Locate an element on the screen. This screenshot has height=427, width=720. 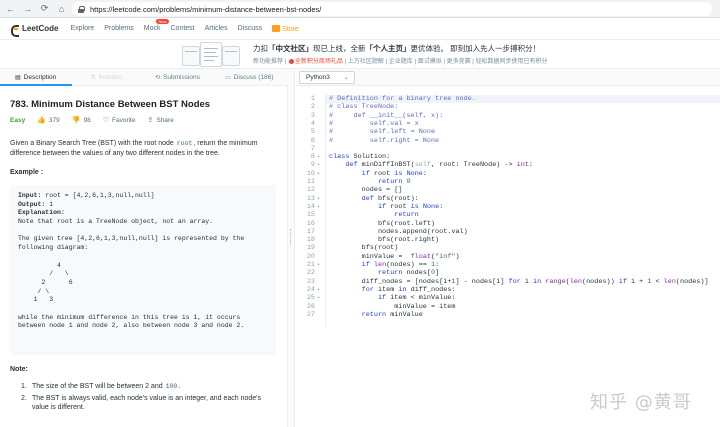
code-line: 10 ▾ if root is None: is located at coordinates (508, 174).